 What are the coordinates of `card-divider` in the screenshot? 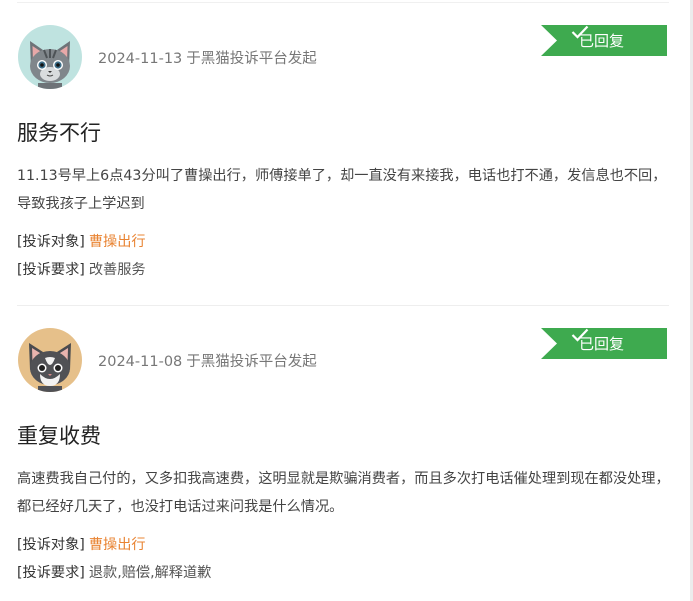 It's located at (343, 305).